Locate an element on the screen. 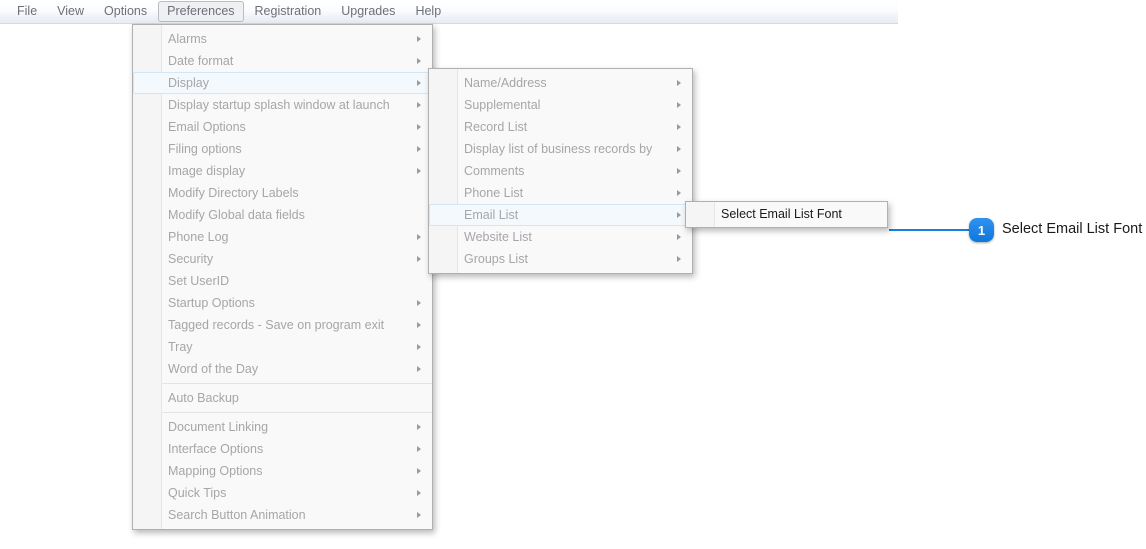 This screenshot has width=1146, height=549. menu-item-display-list-of-business-records-by: Display list of business records by is located at coordinates (560, 149).